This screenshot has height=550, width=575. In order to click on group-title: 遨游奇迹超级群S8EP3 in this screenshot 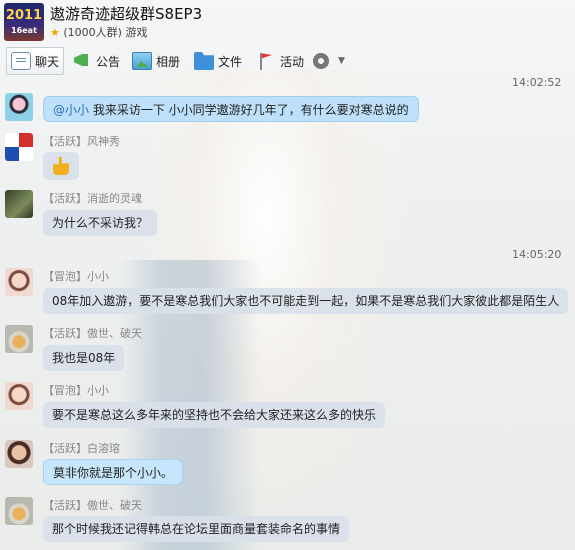, I will do `click(126, 13)`.